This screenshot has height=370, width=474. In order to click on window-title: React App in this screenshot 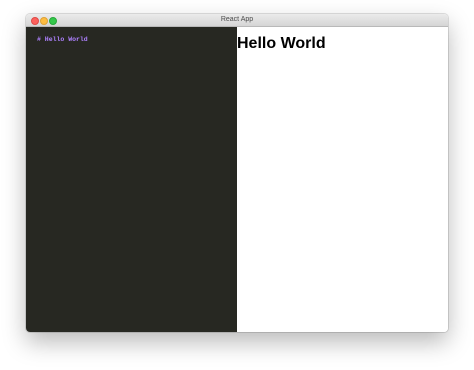, I will do `click(237, 19)`.